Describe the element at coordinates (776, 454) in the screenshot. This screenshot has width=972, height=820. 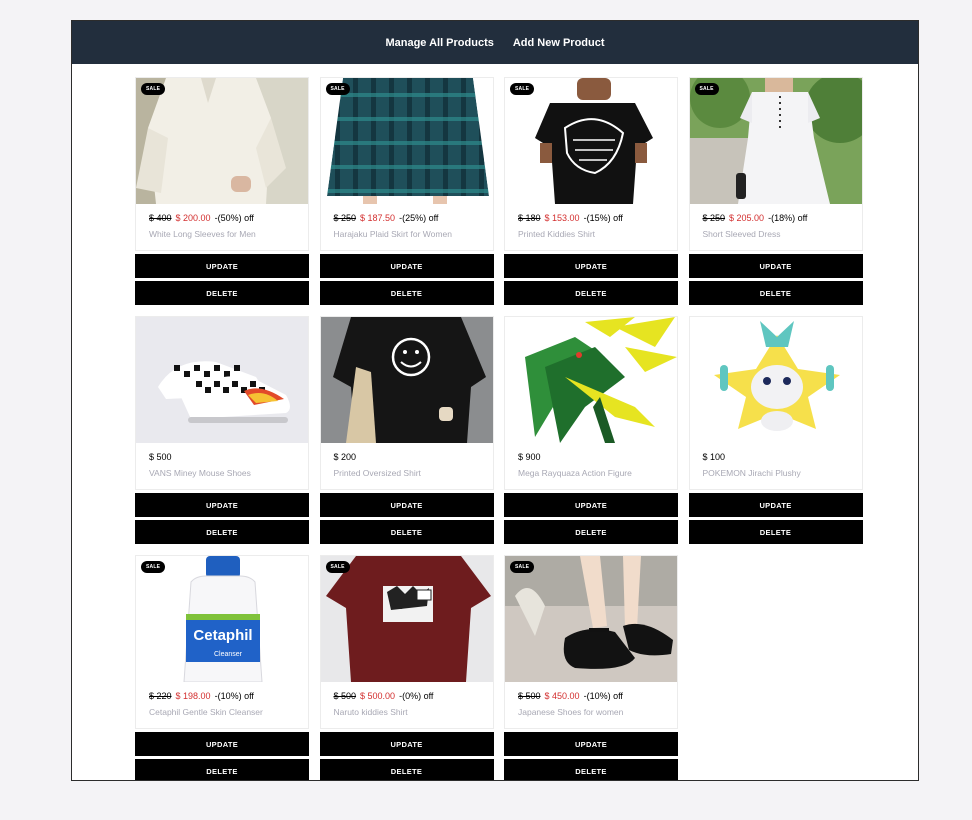
I see `price-line: $ 100` at that location.